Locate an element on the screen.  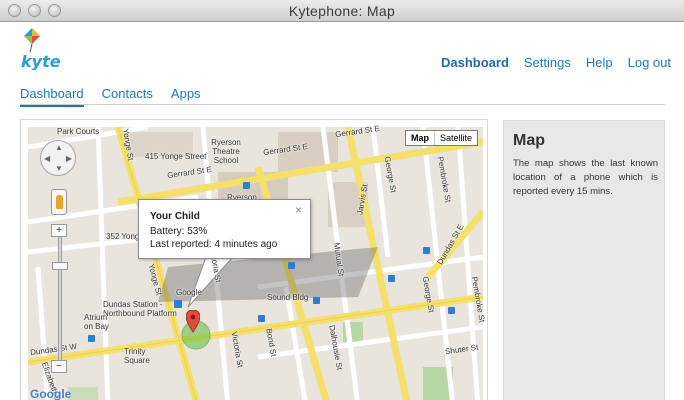
kite-icon: kyte is located at coordinates (41, 49).